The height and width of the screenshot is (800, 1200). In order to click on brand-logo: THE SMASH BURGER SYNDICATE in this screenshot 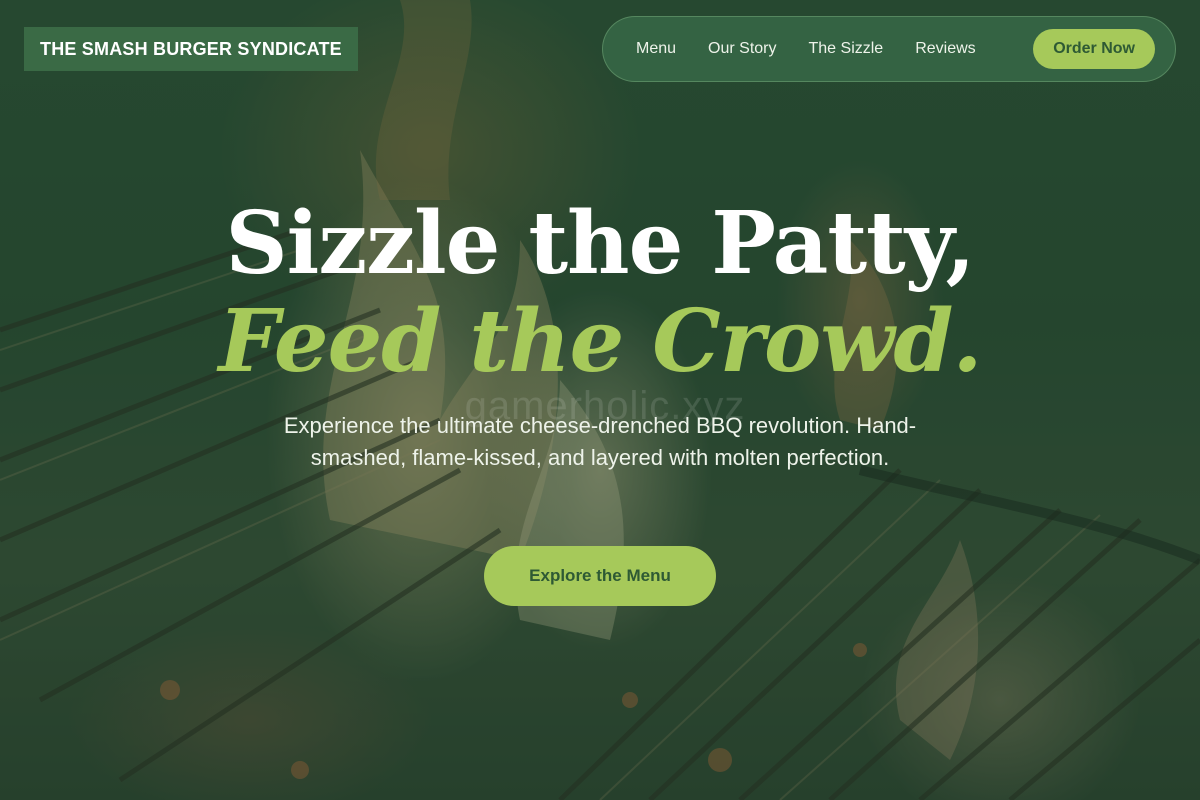, I will do `click(191, 49)`.